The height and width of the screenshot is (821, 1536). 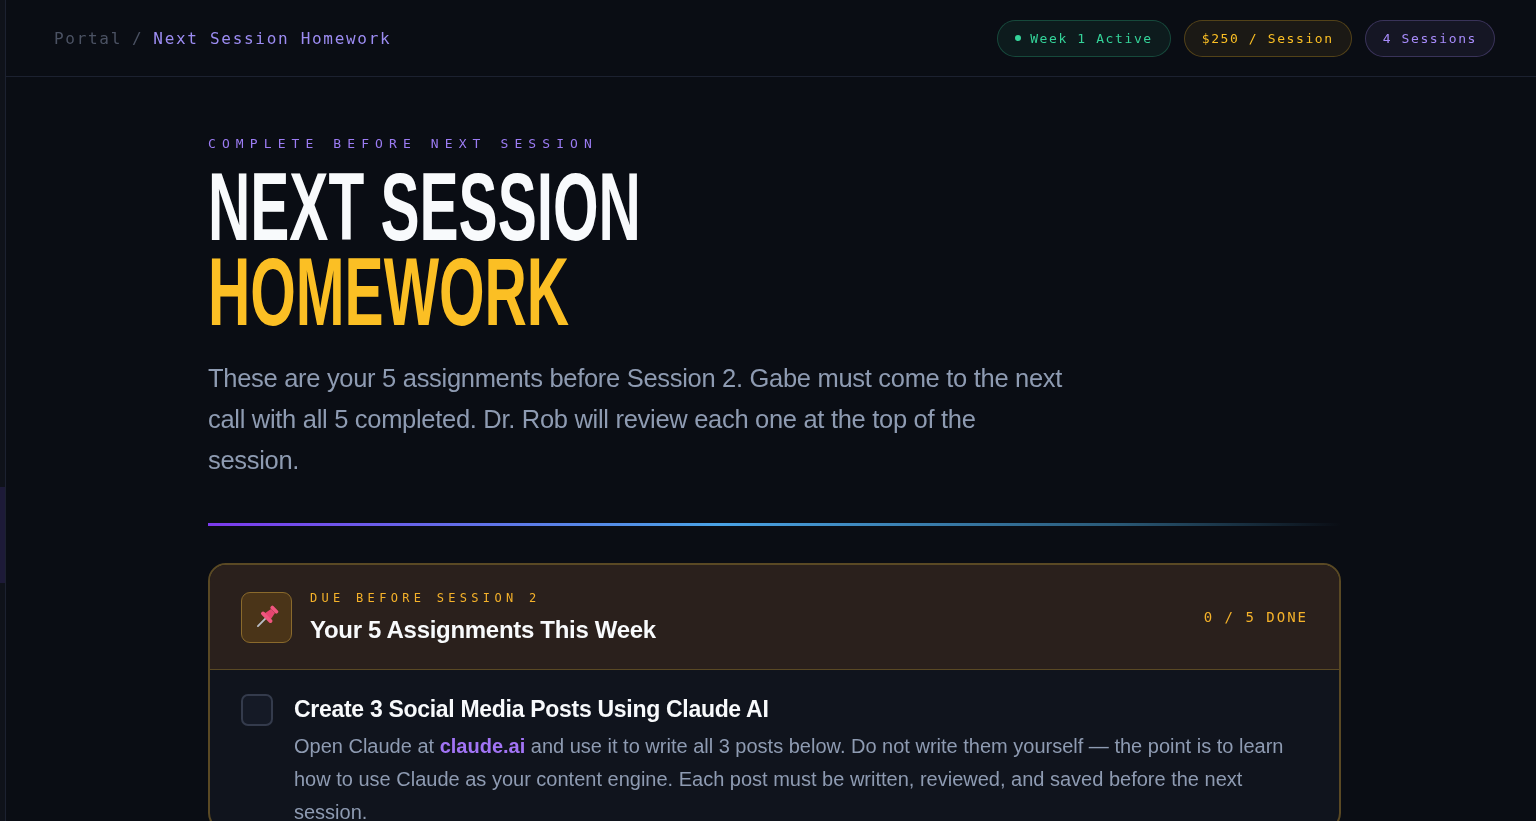 What do you see at coordinates (389, 291) in the screenshot?
I see `page-title: HOMEWORK` at bounding box center [389, 291].